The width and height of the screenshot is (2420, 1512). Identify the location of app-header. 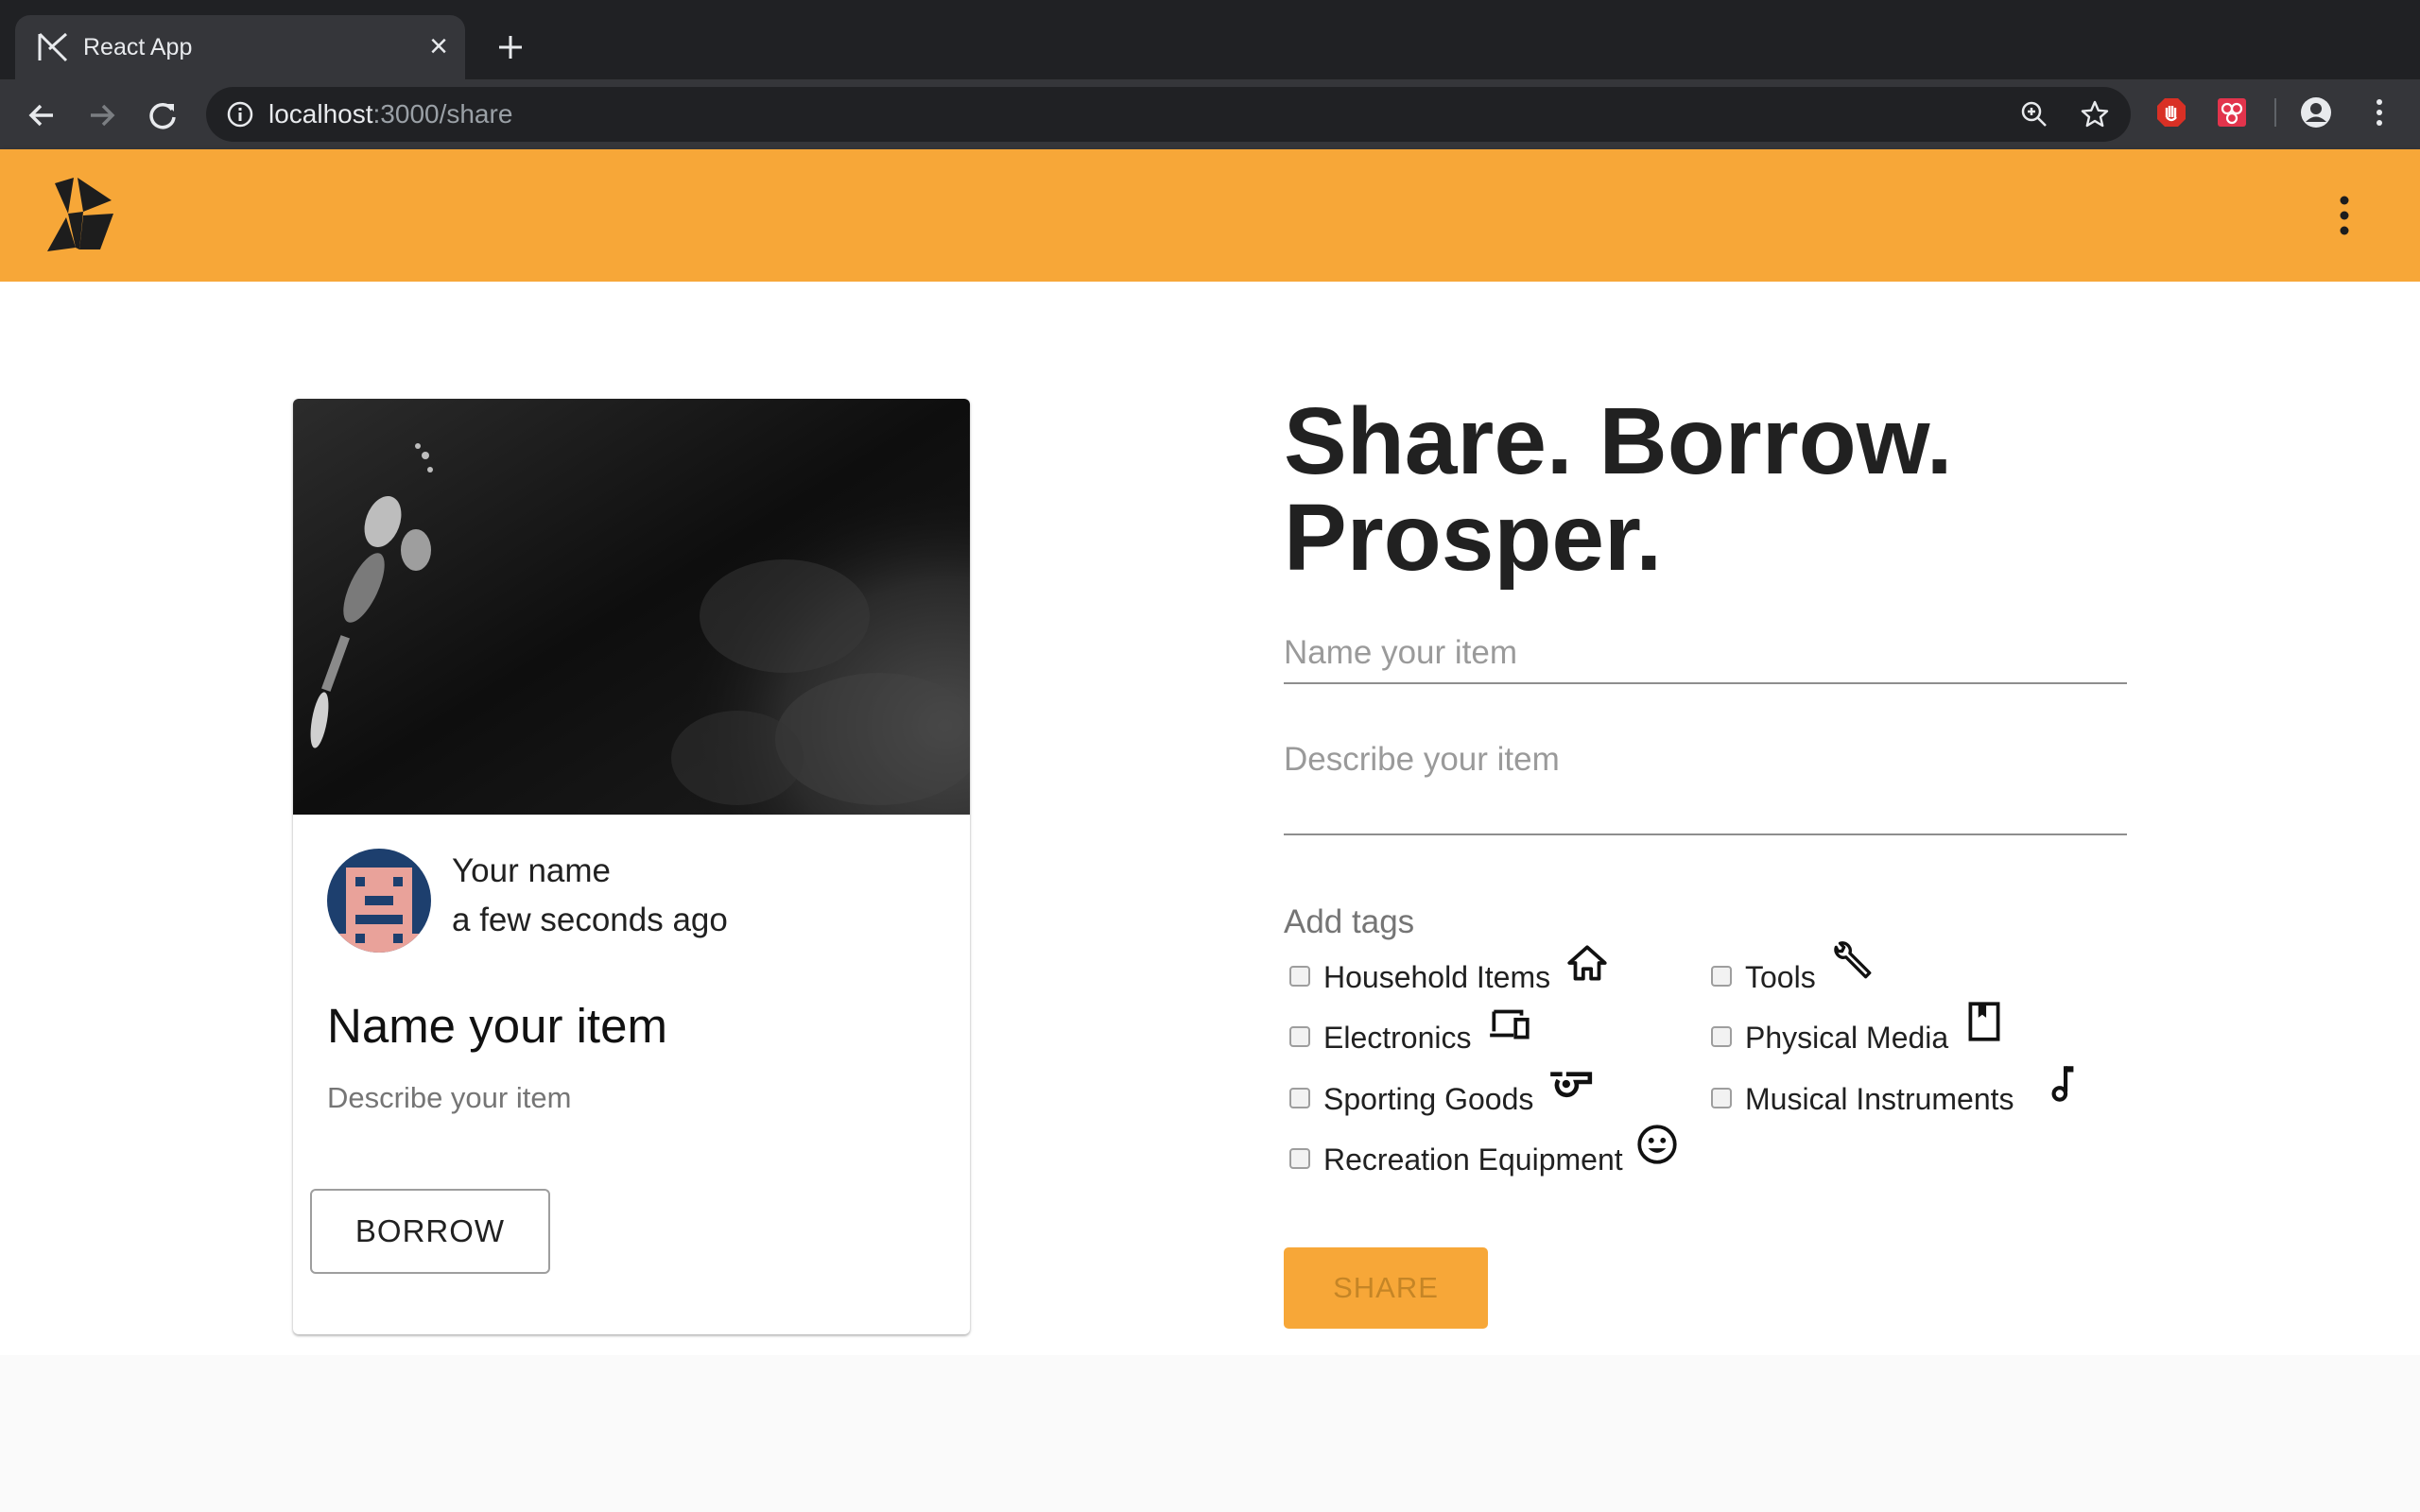
(1210, 215).